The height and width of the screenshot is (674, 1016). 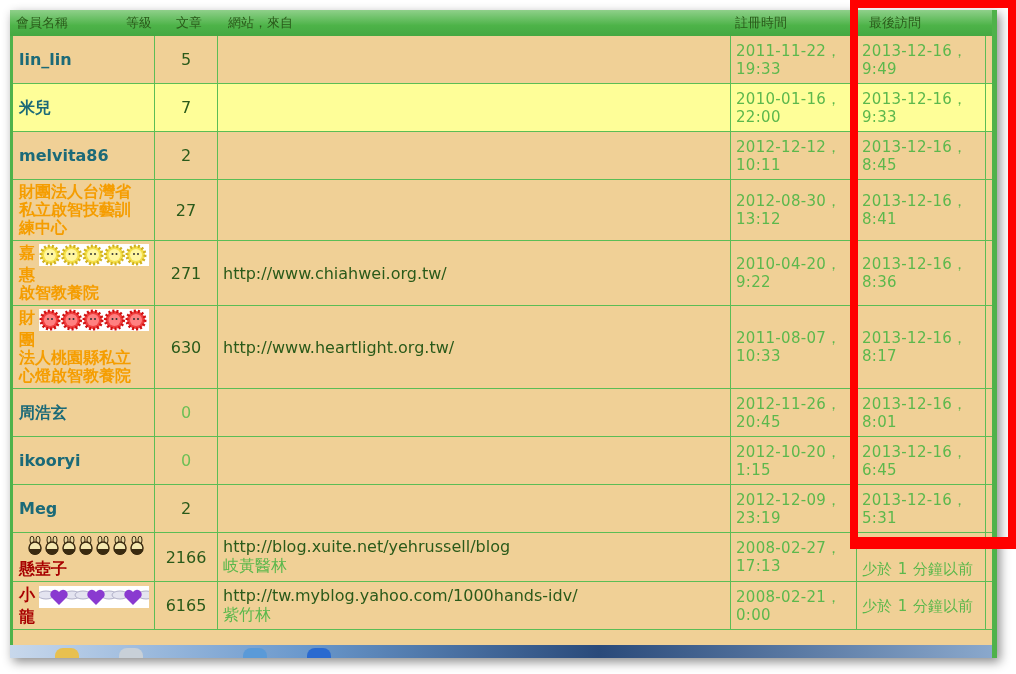 What do you see at coordinates (43, 569) in the screenshot?
I see `member-name: 懸壺子` at bounding box center [43, 569].